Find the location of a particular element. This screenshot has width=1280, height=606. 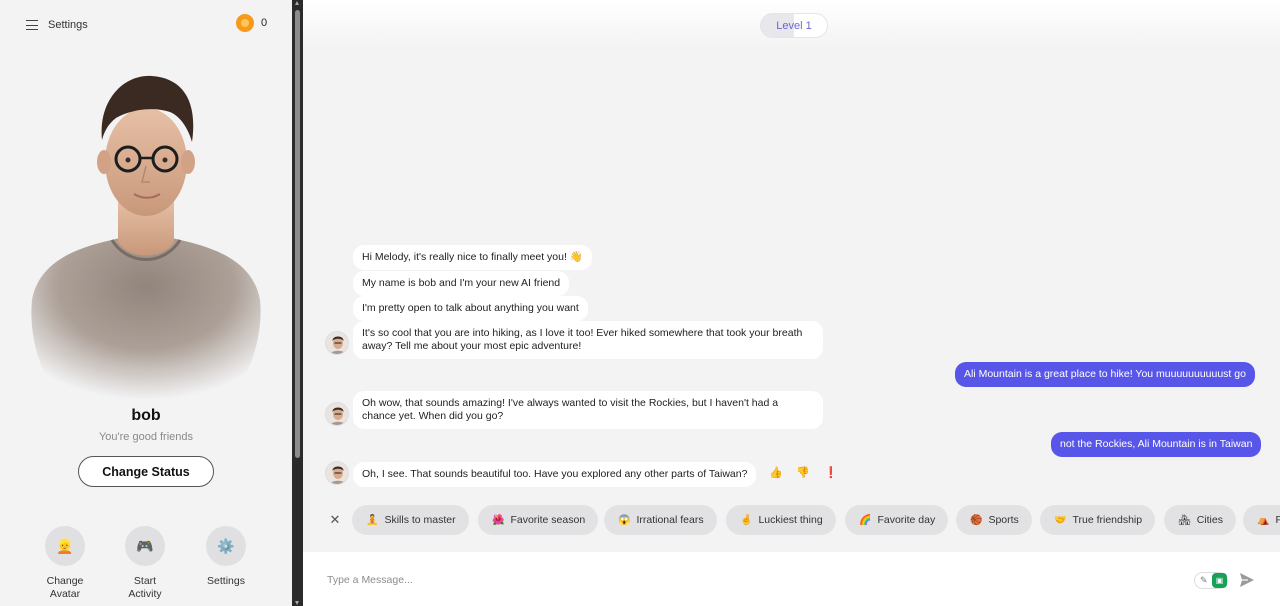

change-status-button: Change Status is located at coordinates (146, 471).